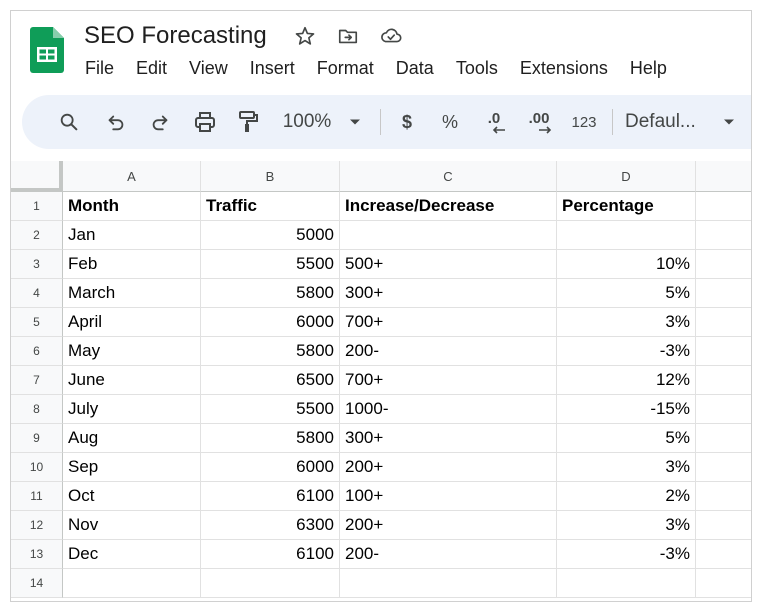 This screenshot has width=758, height=609. What do you see at coordinates (132, 380) in the screenshot?
I see `cell-a7: June` at bounding box center [132, 380].